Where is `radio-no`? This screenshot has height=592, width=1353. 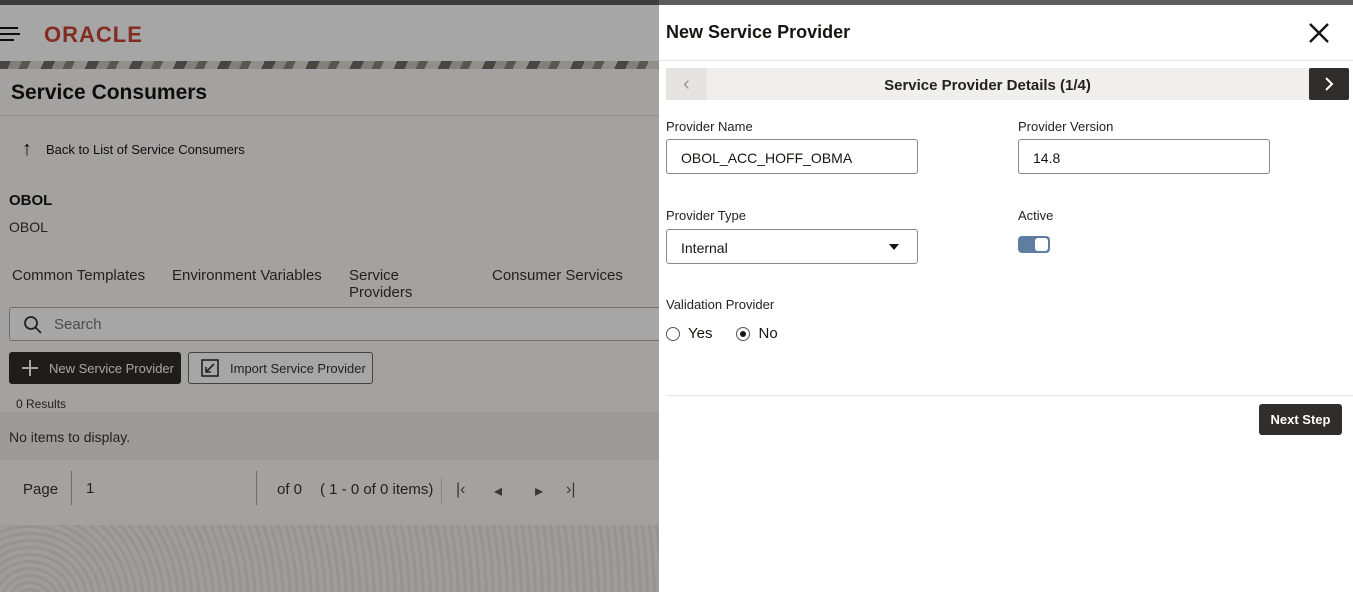 radio-no is located at coordinates (743, 333).